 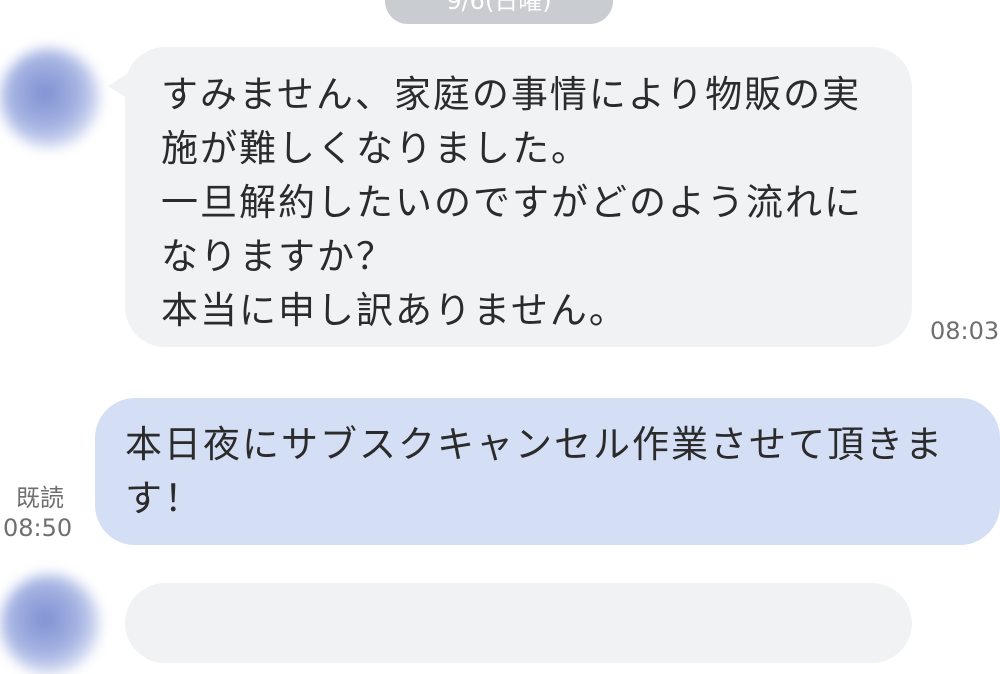 What do you see at coordinates (534, 444) in the screenshot?
I see `message-line: 本日夜にサブスクキャンセル作業させて頂きま` at bounding box center [534, 444].